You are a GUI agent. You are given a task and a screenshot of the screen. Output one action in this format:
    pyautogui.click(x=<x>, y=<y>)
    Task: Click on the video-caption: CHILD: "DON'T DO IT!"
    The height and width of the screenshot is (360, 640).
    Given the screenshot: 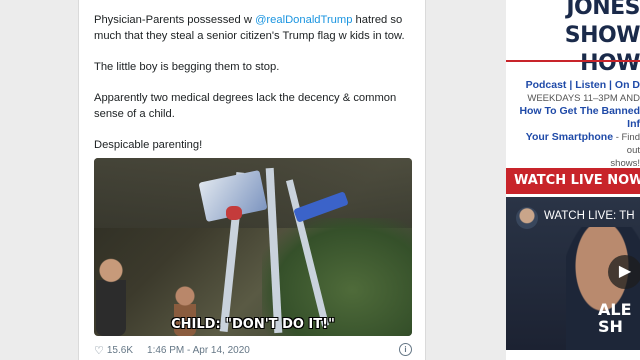 What is the action you would take?
    pyautogui.click(x=253, y=324)
    